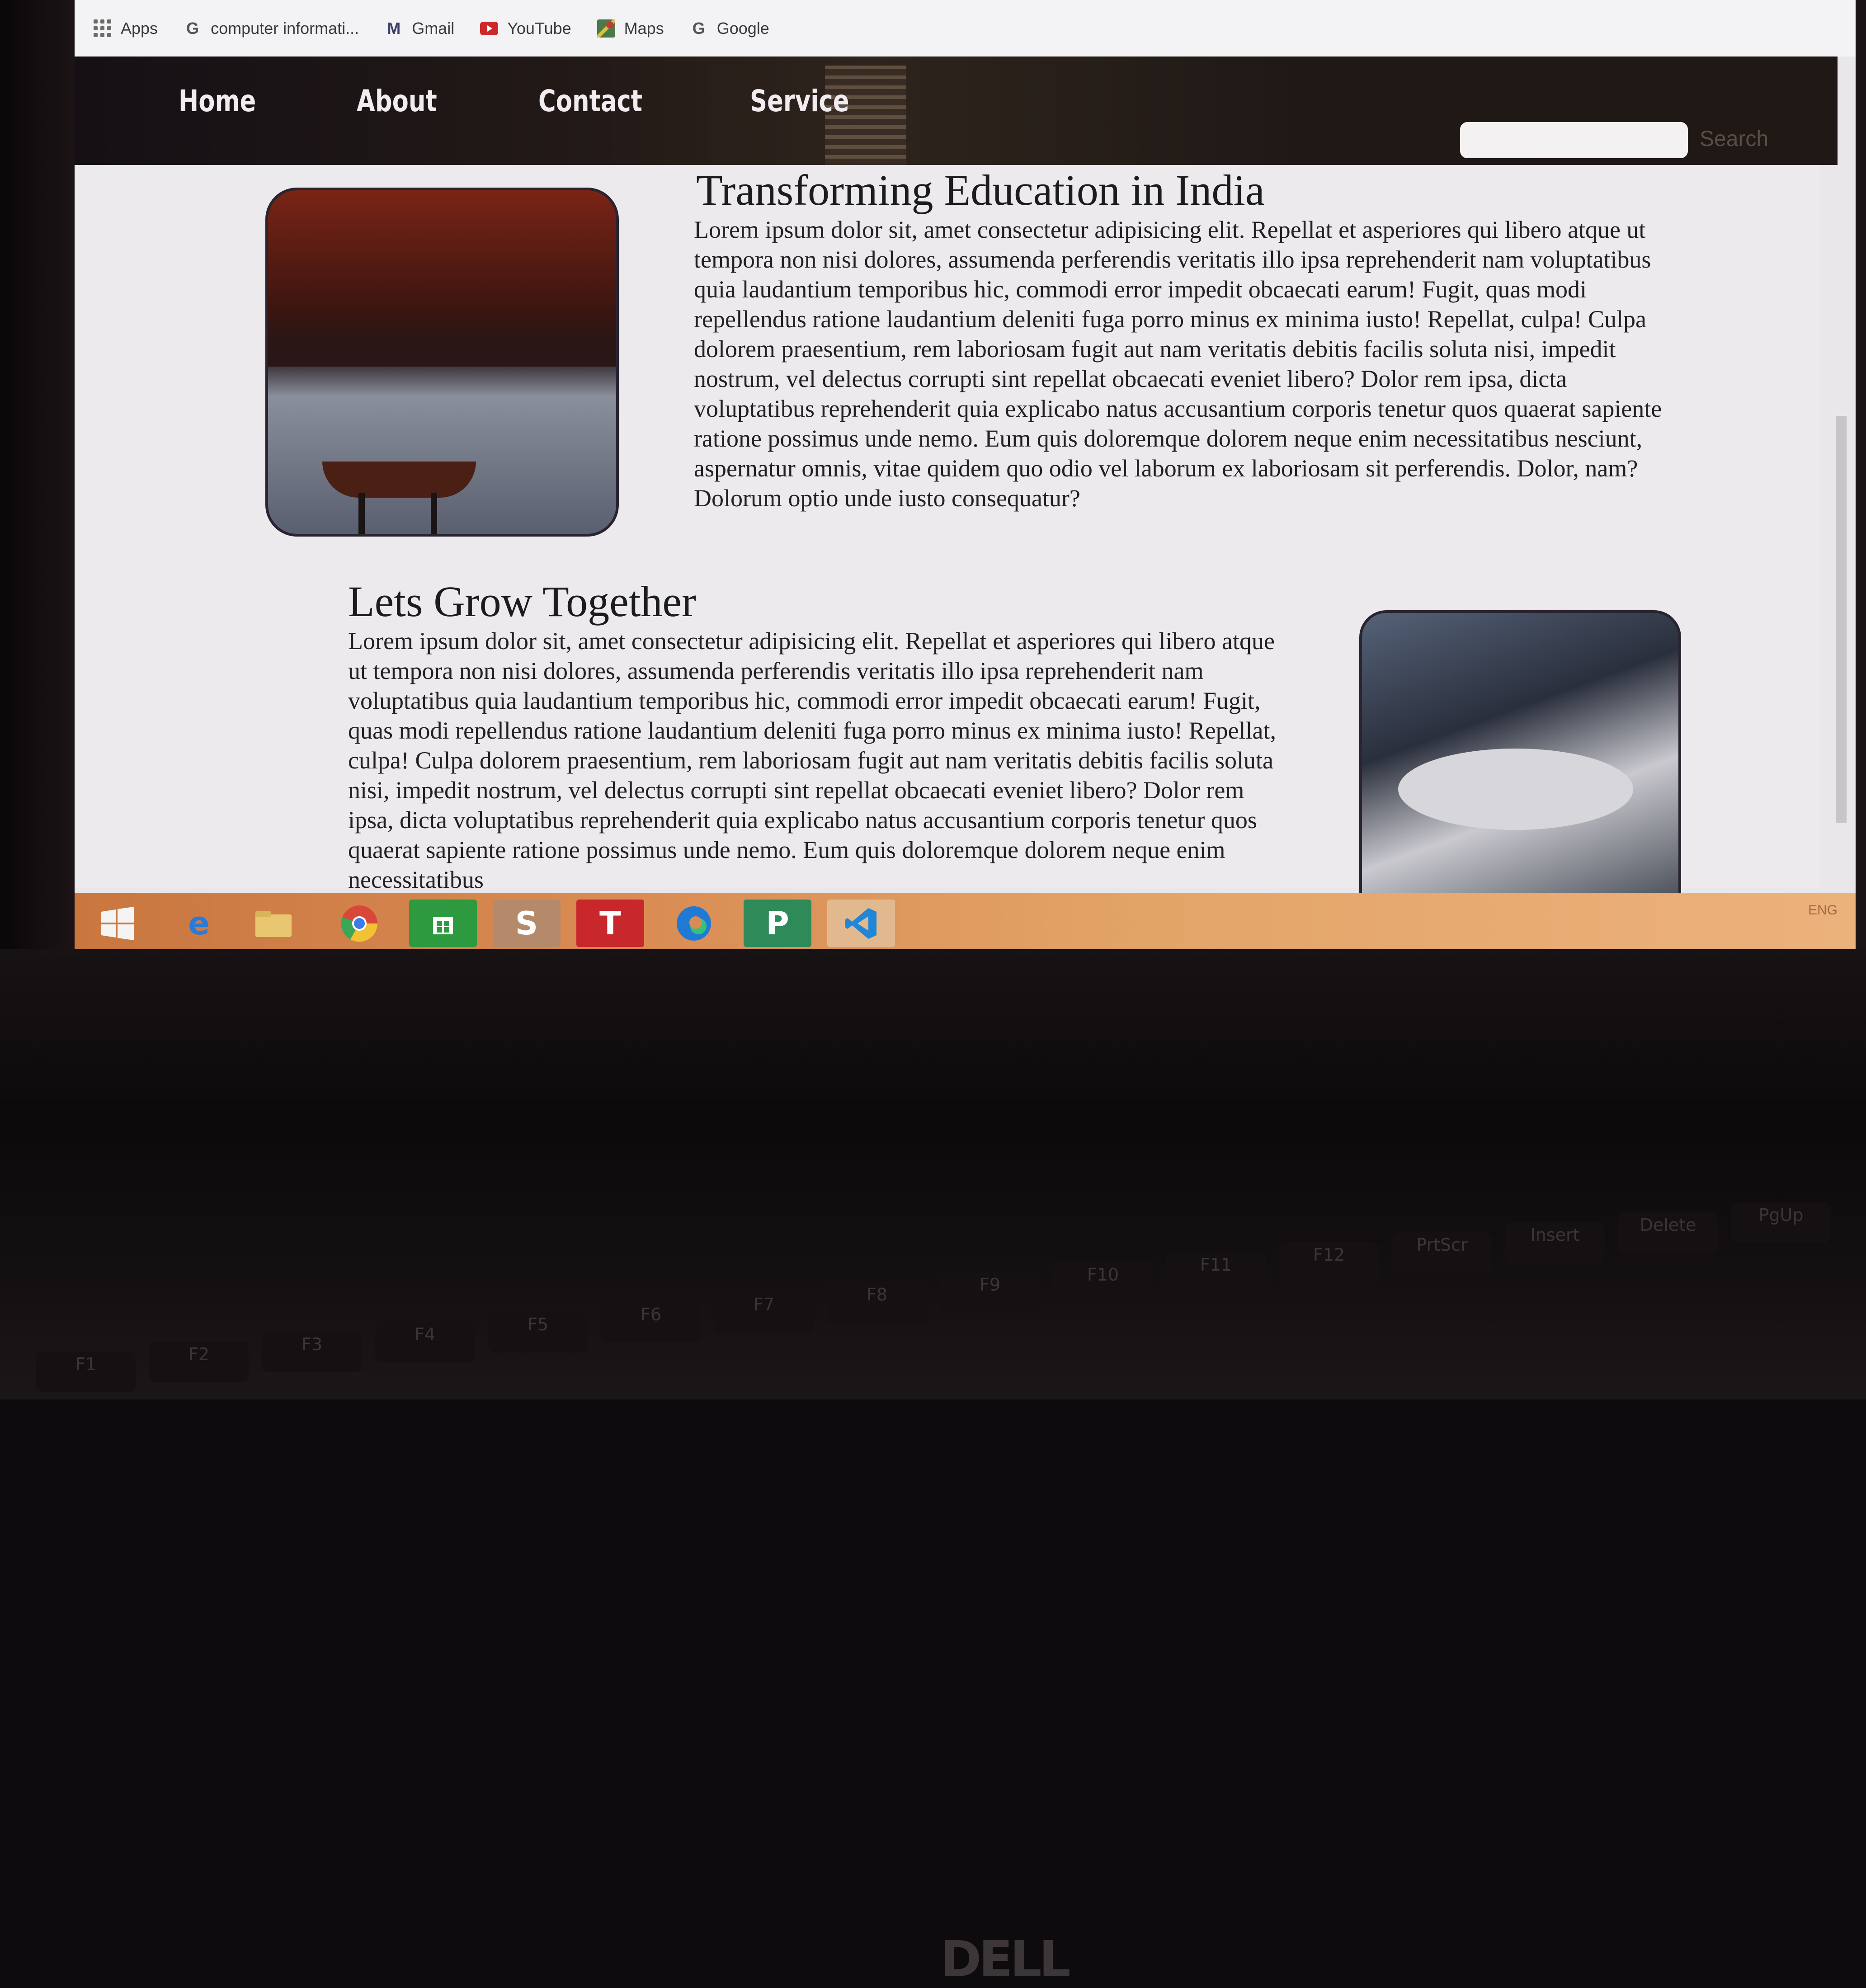  What do you see at coordinates (1329, 1262) in the screenshot?
I see `key-f12: F12` at bounding box center [1329, 1262].